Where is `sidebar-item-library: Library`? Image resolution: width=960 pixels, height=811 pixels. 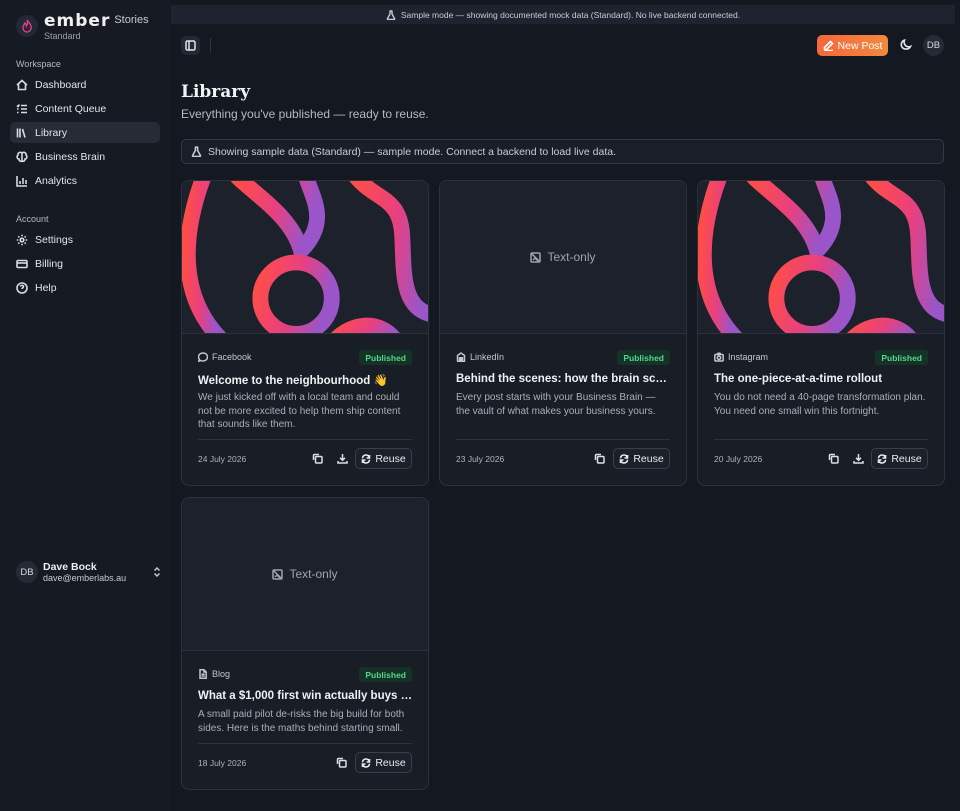 sidebar-item-library: Library is located at coordinates (85, 132).